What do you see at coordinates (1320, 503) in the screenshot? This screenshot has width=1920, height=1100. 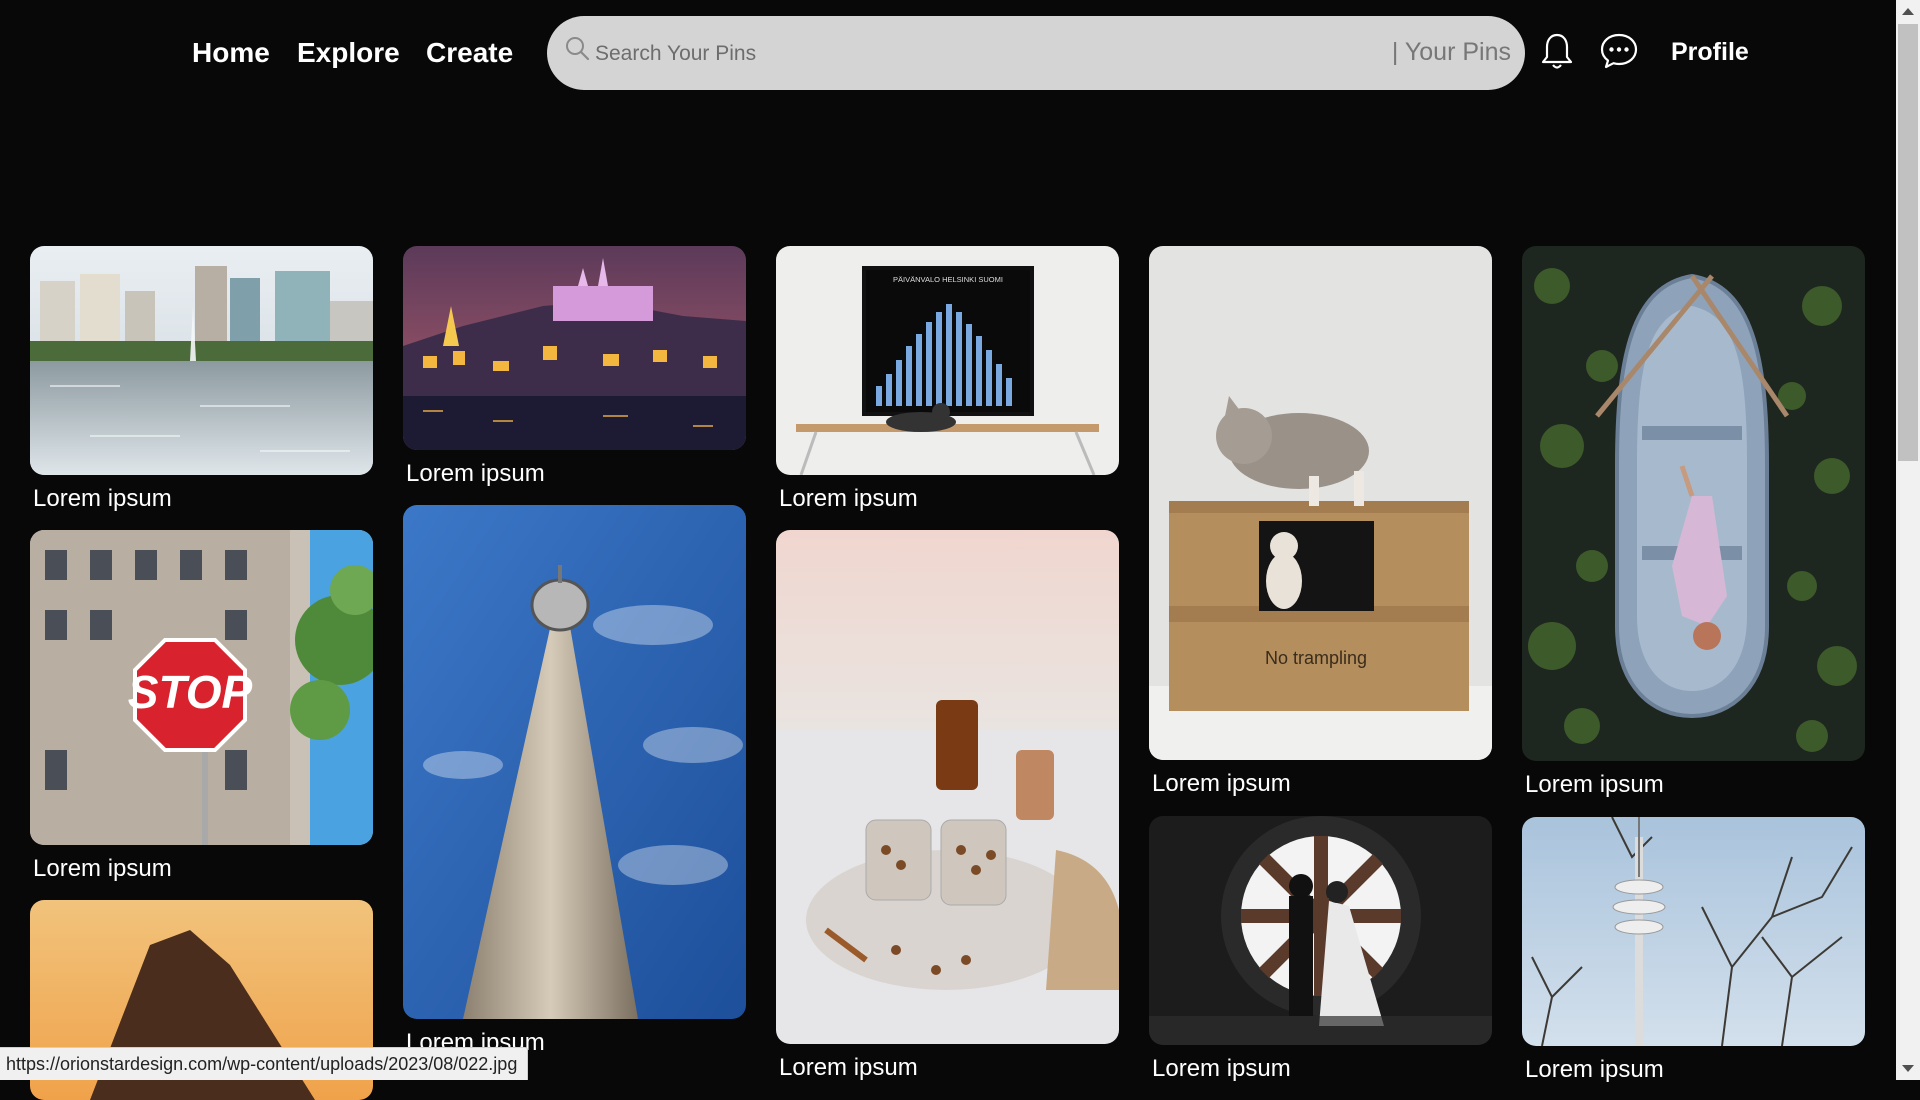 I see `pin-image: No trampling` at bounding box center [1320, 503].